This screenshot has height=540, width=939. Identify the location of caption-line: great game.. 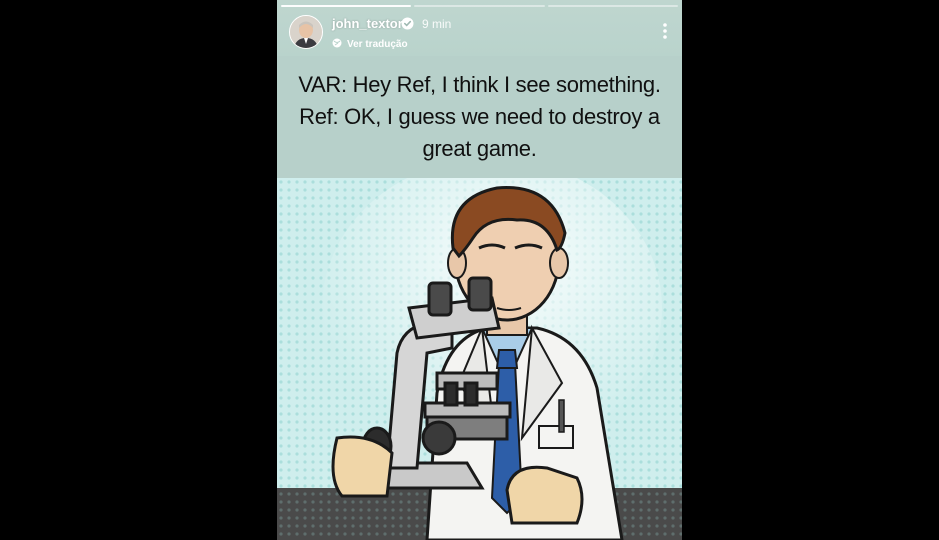
(479, 148).